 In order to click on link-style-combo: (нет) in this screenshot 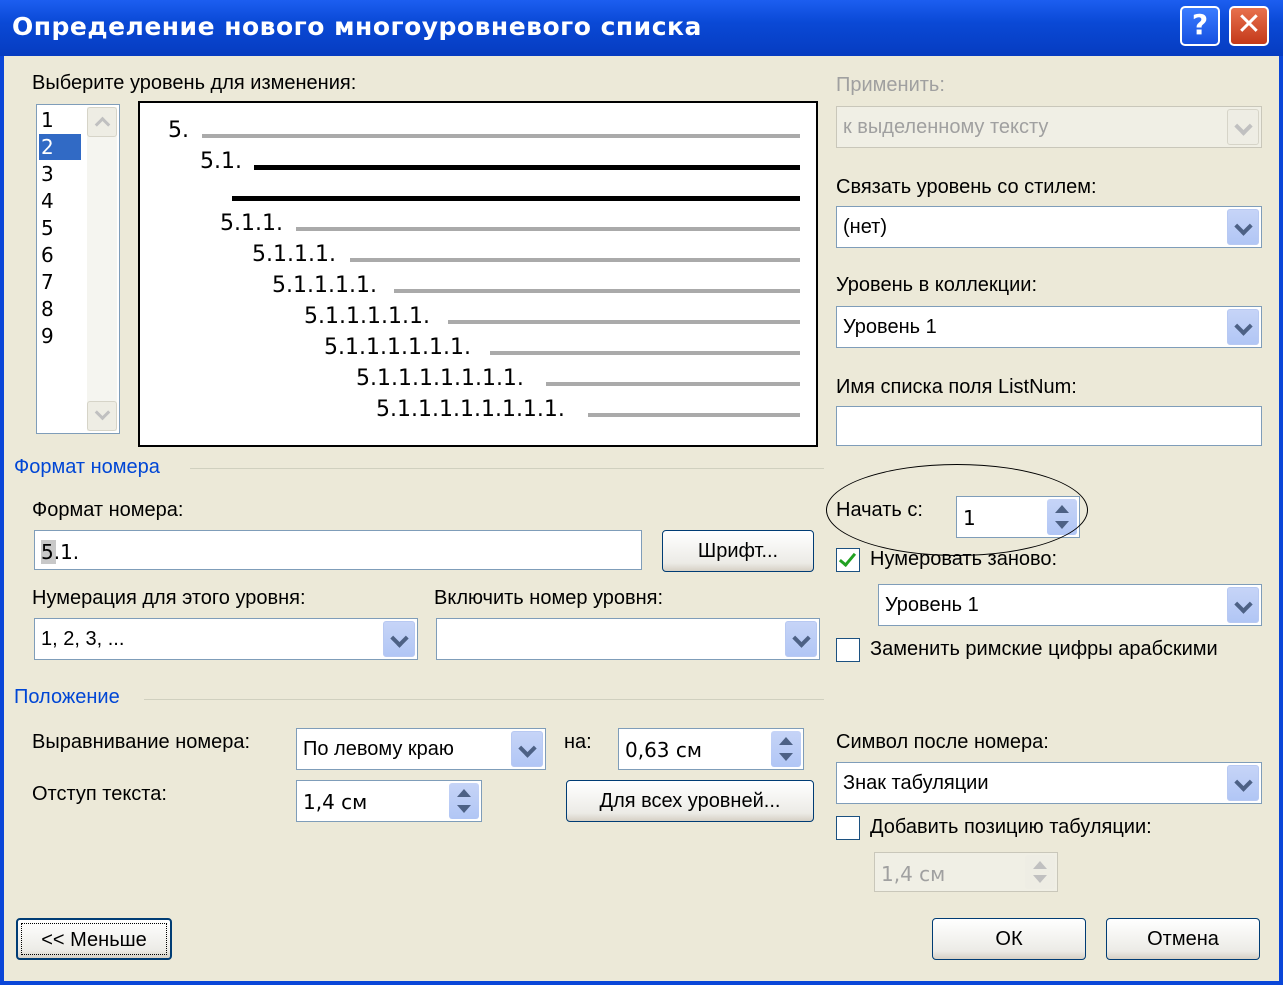, I will do `click(1049, 227)`.